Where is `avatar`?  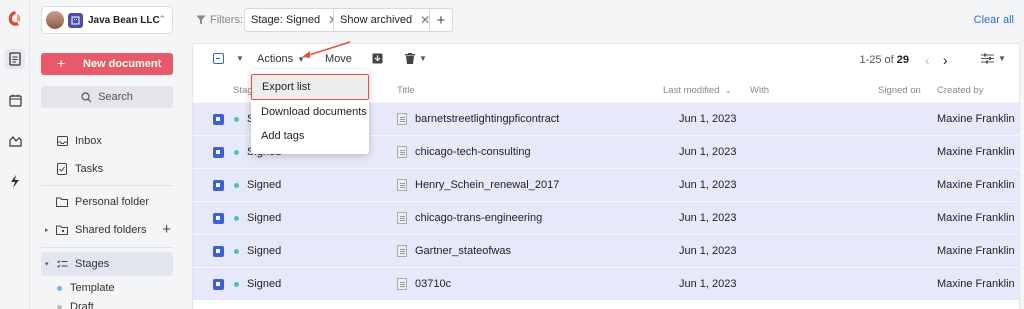 avatar is located at coordinates (55, 20).